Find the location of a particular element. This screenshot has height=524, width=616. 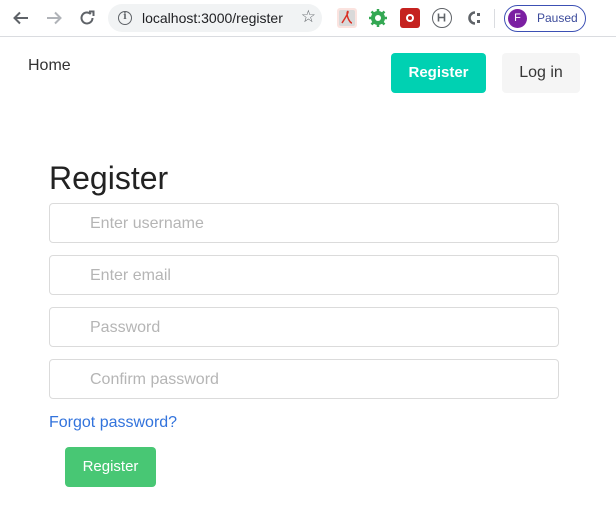

red-extension-icon is located at coordinates (410, 18).